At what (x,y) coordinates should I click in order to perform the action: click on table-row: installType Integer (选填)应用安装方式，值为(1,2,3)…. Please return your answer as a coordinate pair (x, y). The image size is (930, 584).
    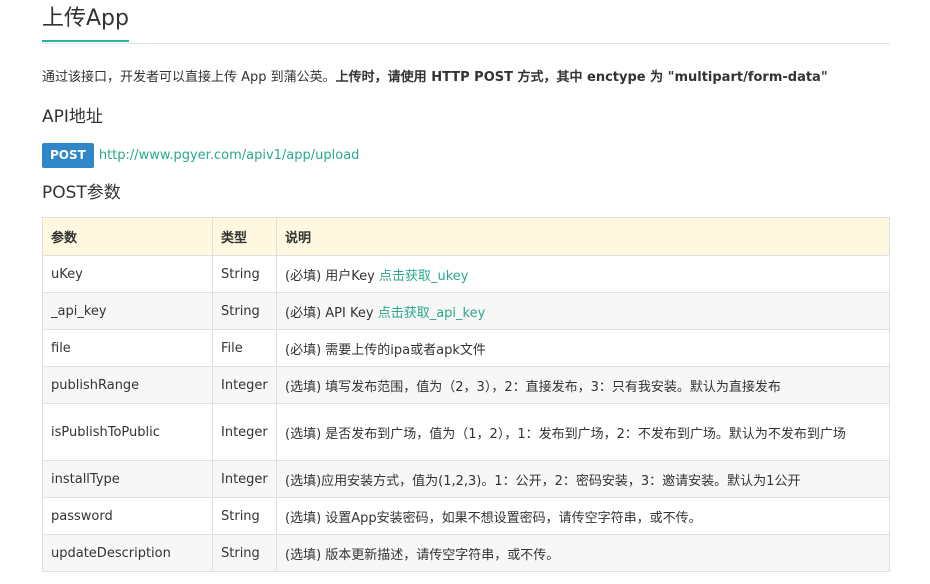
    Looking at the image, I should click on (466, 479).